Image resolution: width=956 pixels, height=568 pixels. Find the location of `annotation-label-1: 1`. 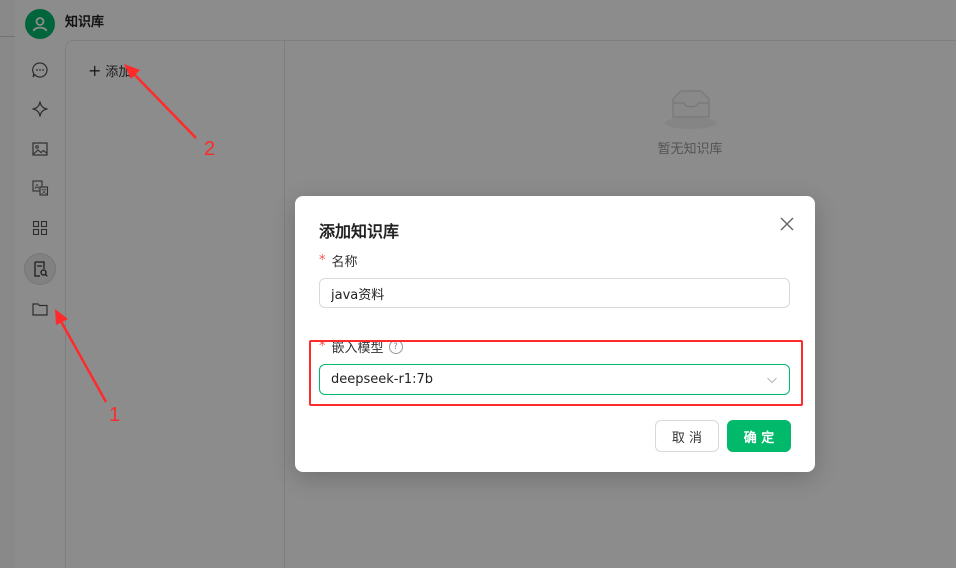

annotation-label-1: 1 is located at coordinates (115, 415).